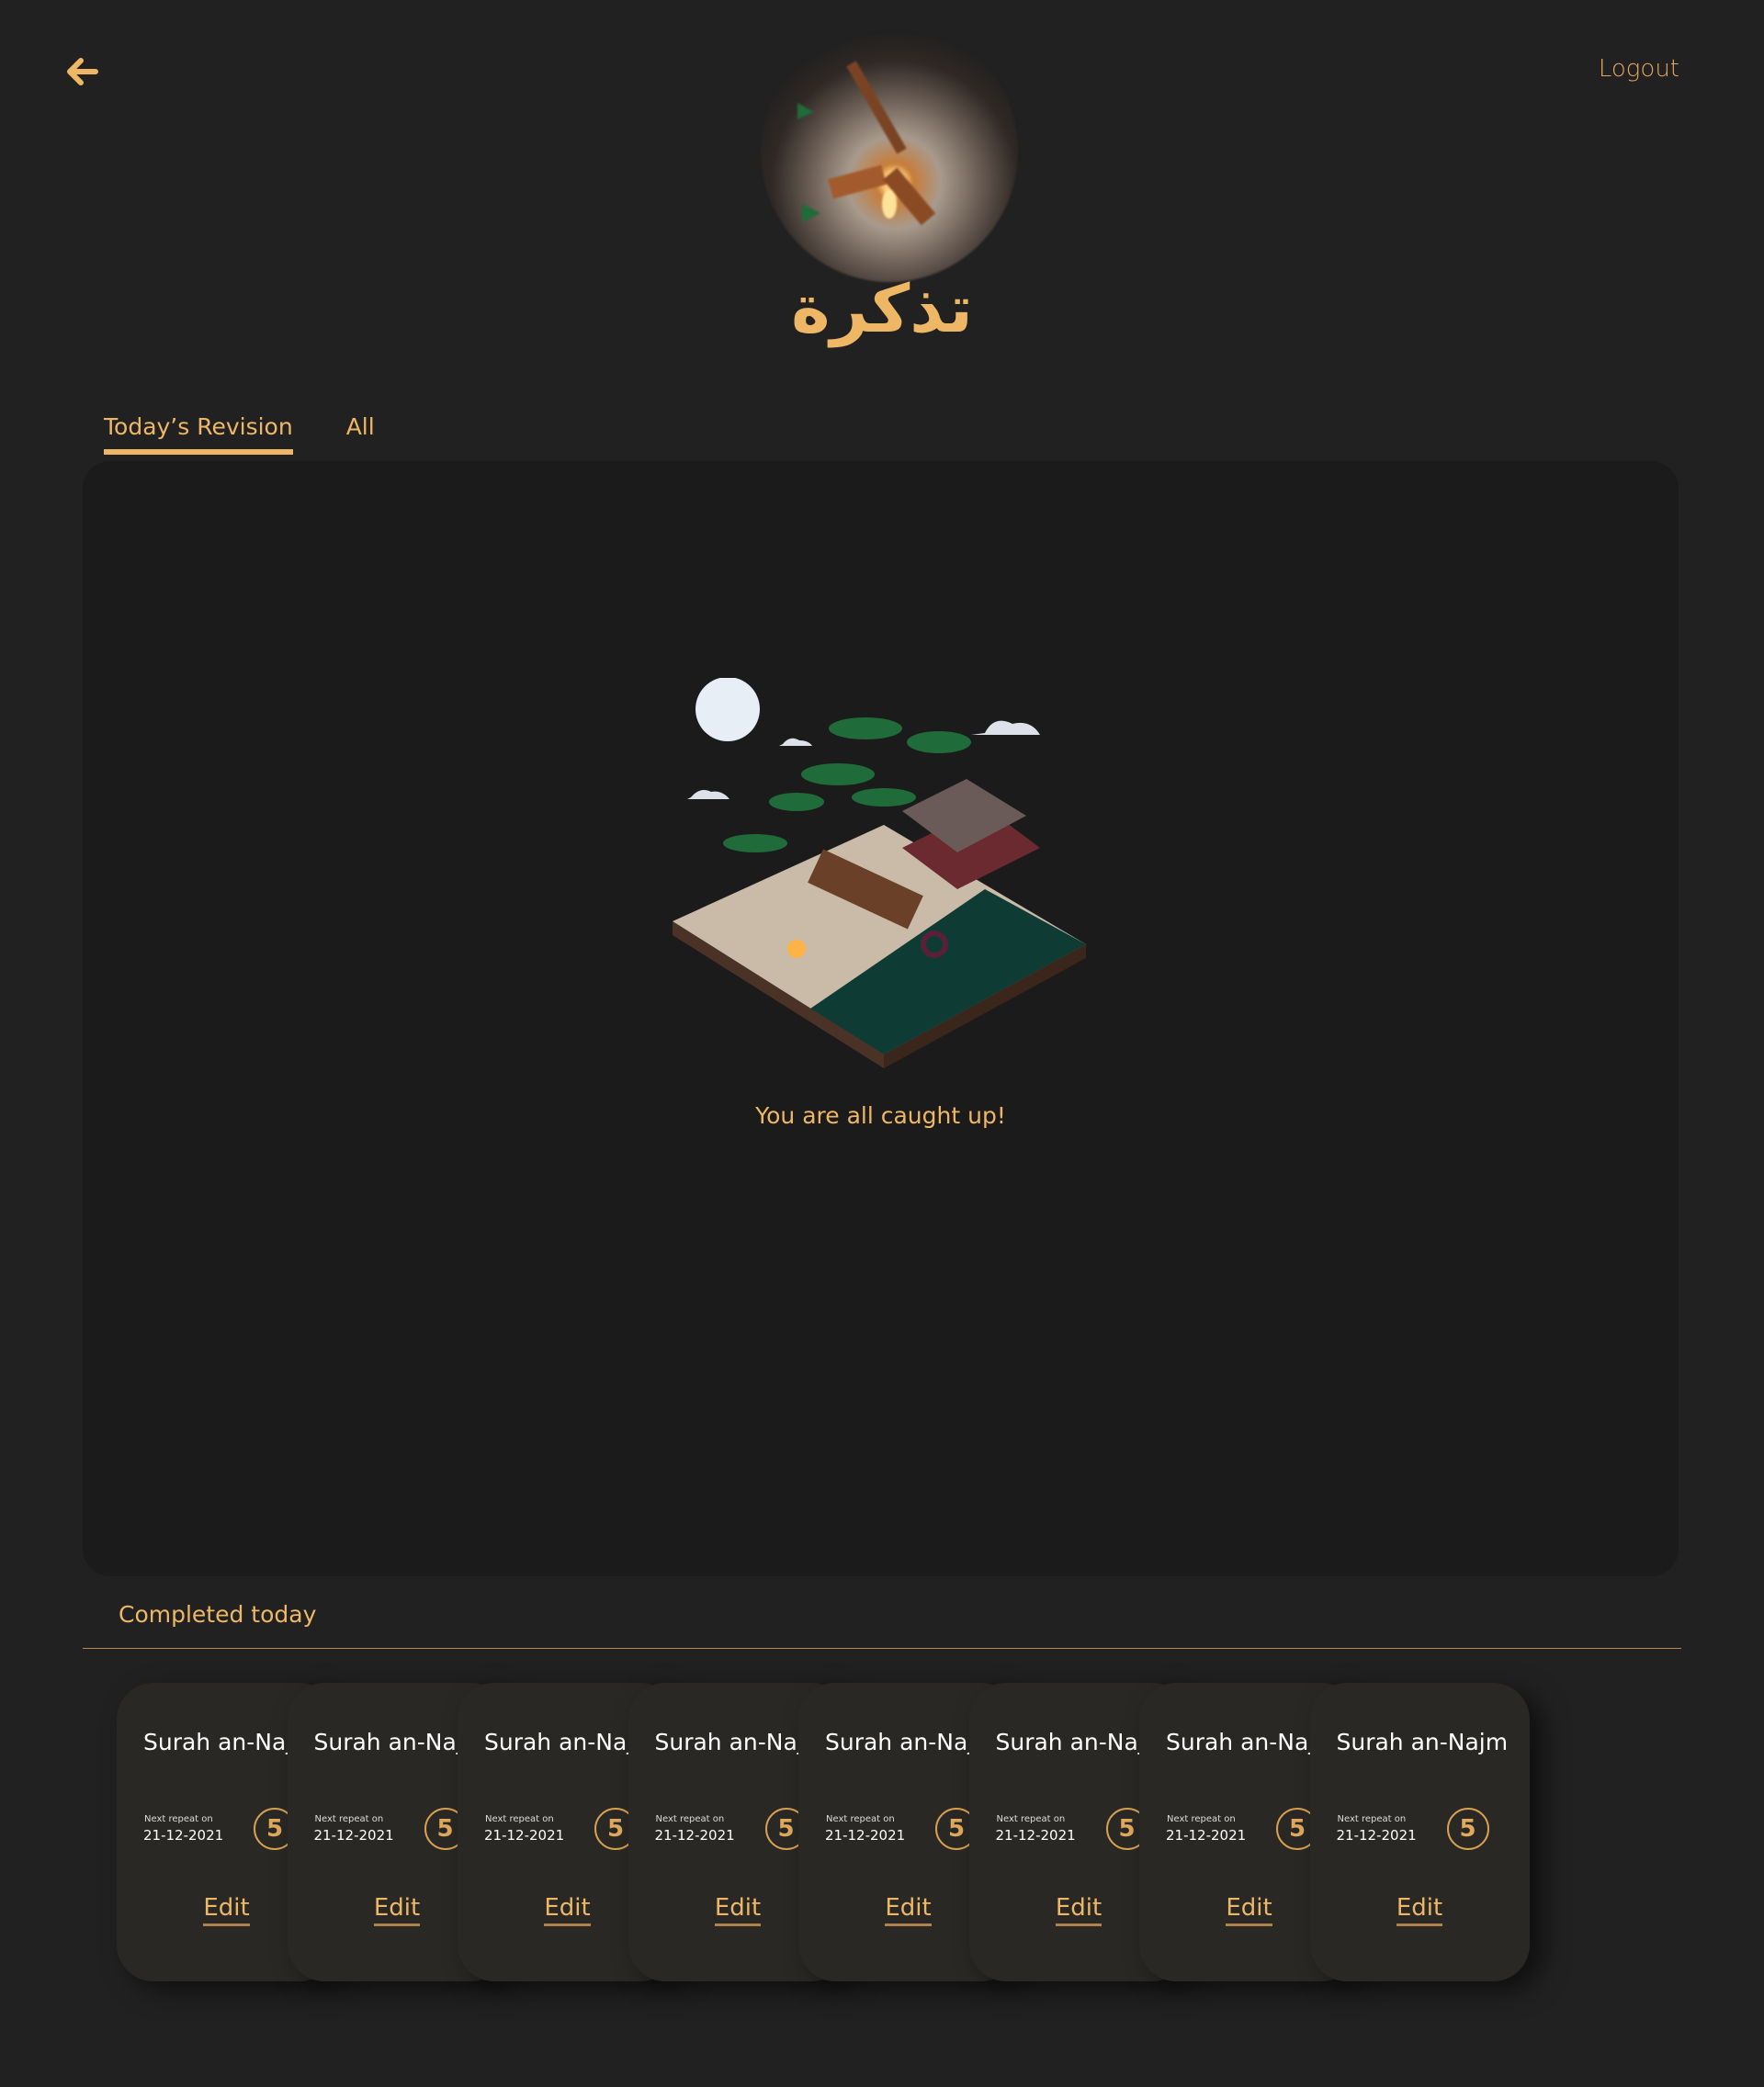  Describe the element at coordinates (882, 308) in the screenshot. I see `brand-title: تذكرة` at that location.